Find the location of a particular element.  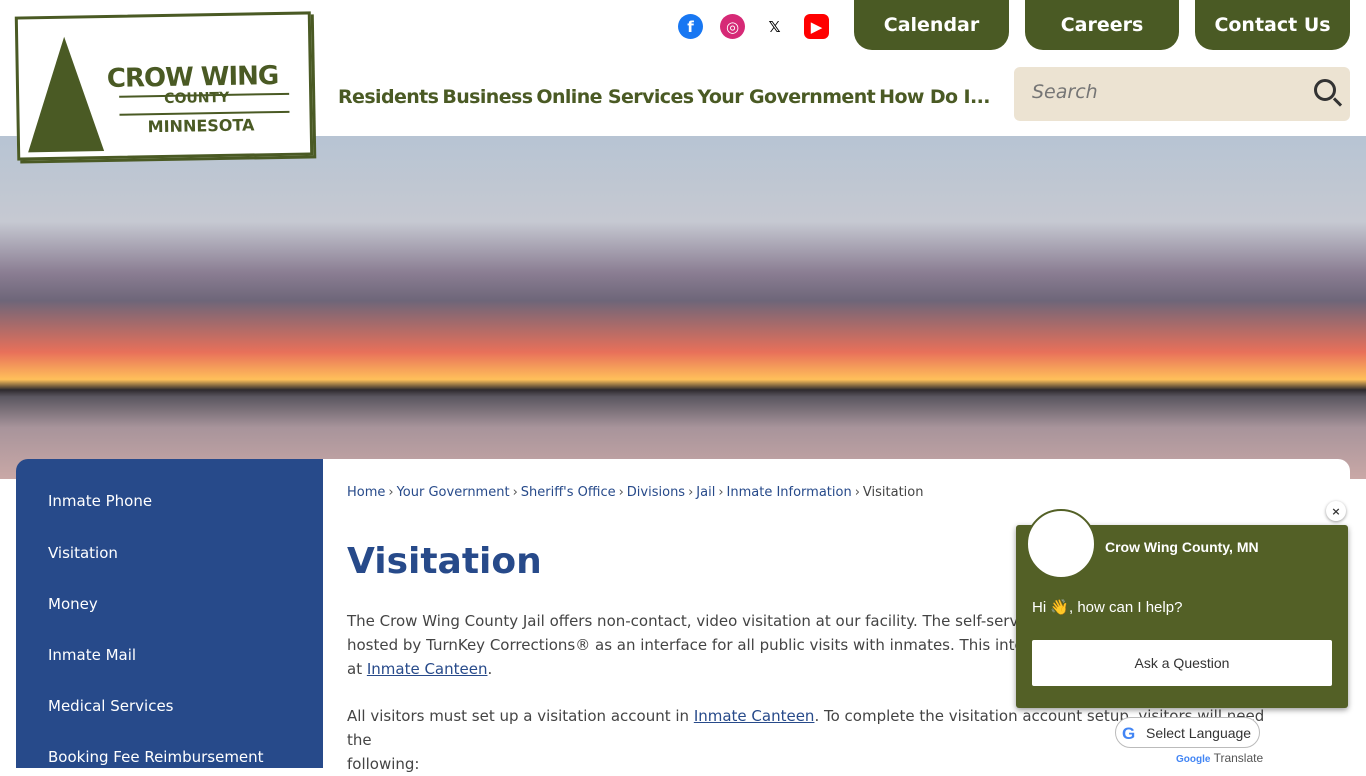

ask-question-button: Ask a Question is located at coordinates (1182, 663).